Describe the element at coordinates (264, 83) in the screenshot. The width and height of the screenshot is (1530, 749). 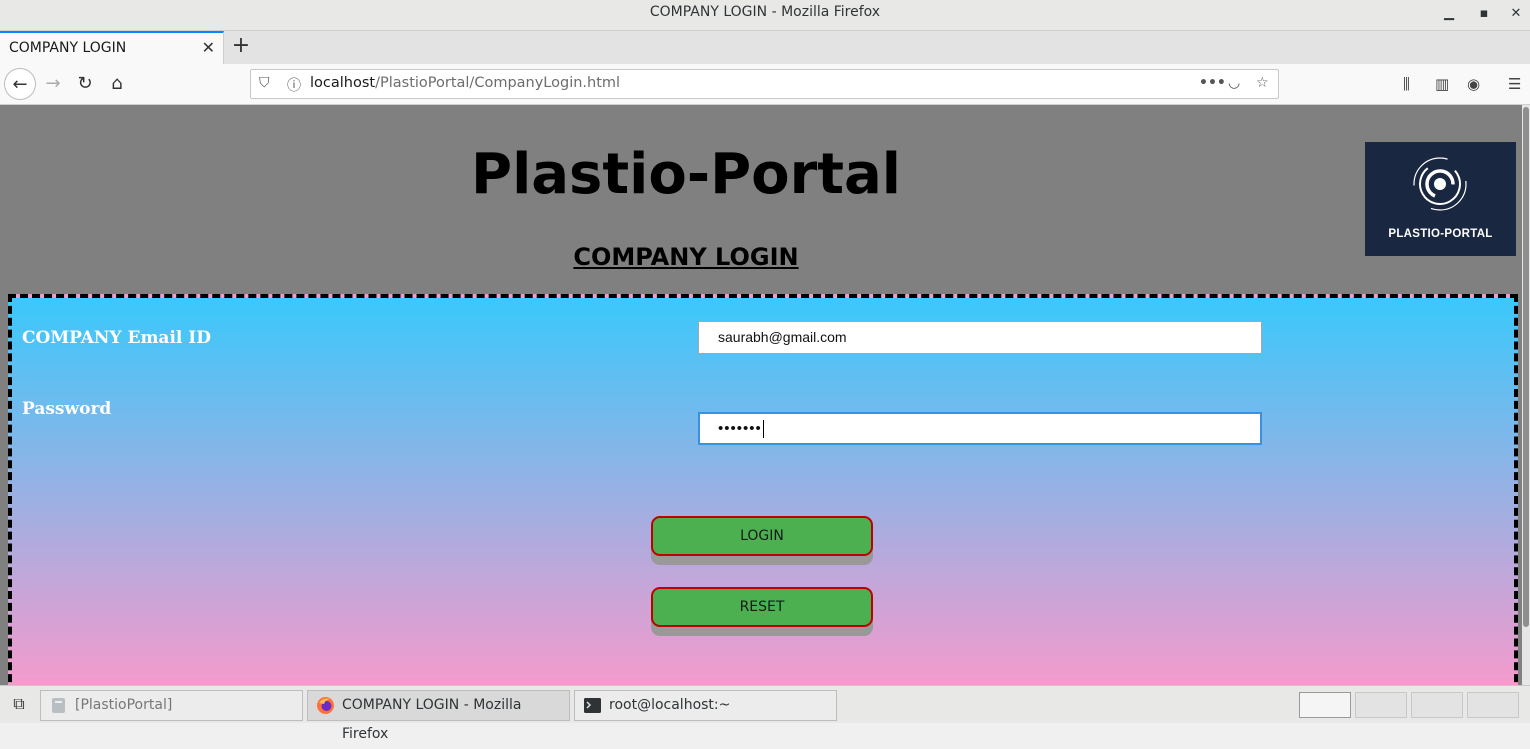
I see `shield-icon: ⛉` at that location.